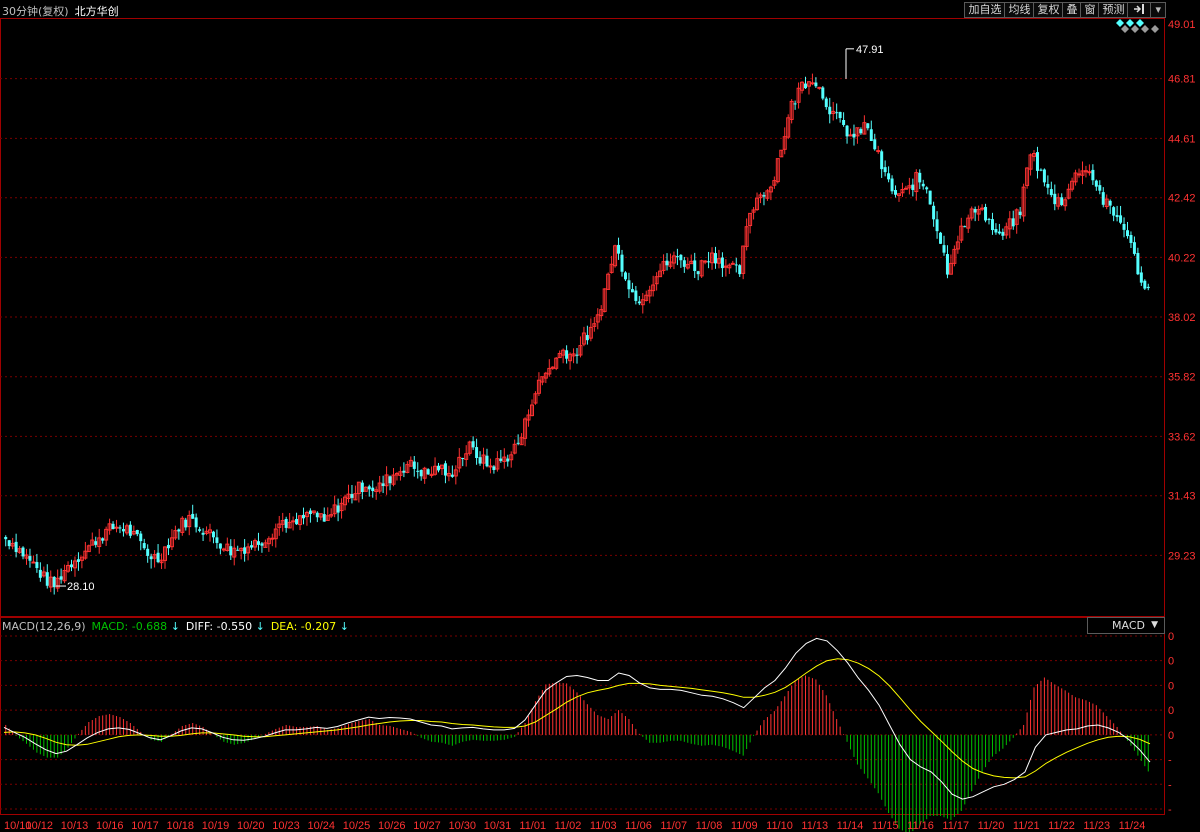  What do you see at coordinates (427, 826) in the screenshot?
I see `x-tick-label: 10/27` at bounding box center [427, 826].